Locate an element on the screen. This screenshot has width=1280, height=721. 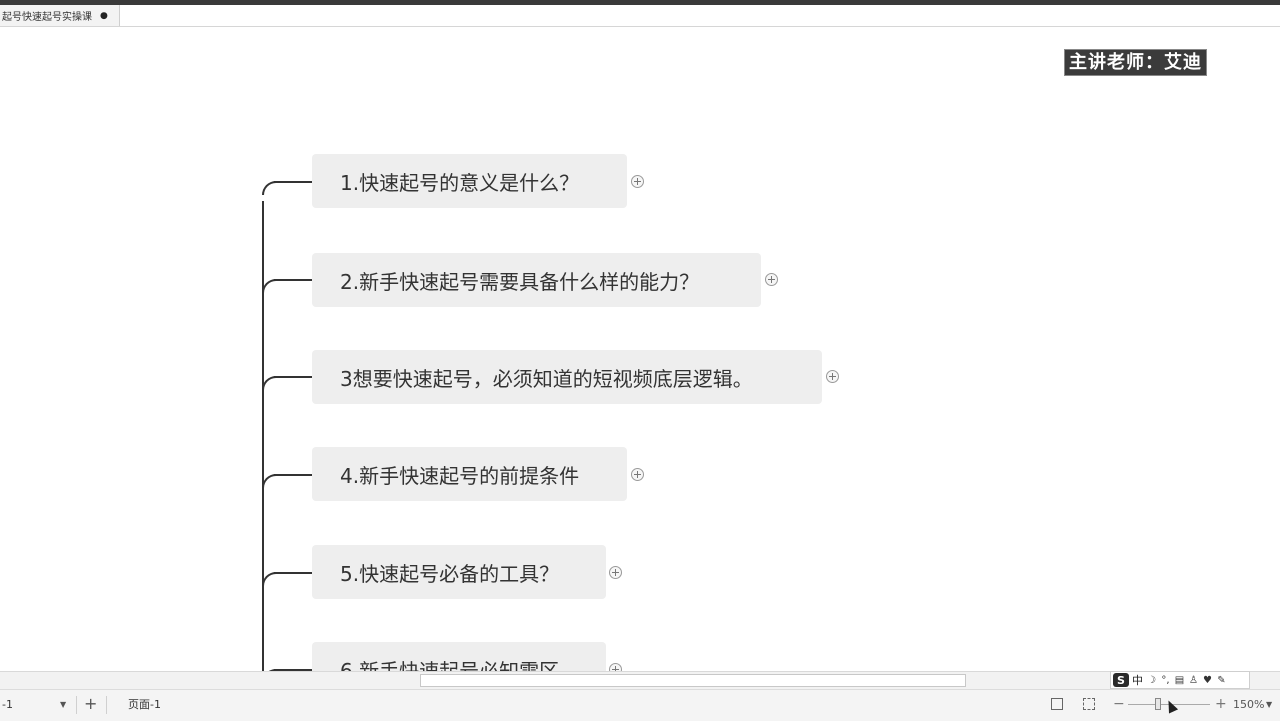
user-icon: ♙ is located at coordinates (1193, 680).